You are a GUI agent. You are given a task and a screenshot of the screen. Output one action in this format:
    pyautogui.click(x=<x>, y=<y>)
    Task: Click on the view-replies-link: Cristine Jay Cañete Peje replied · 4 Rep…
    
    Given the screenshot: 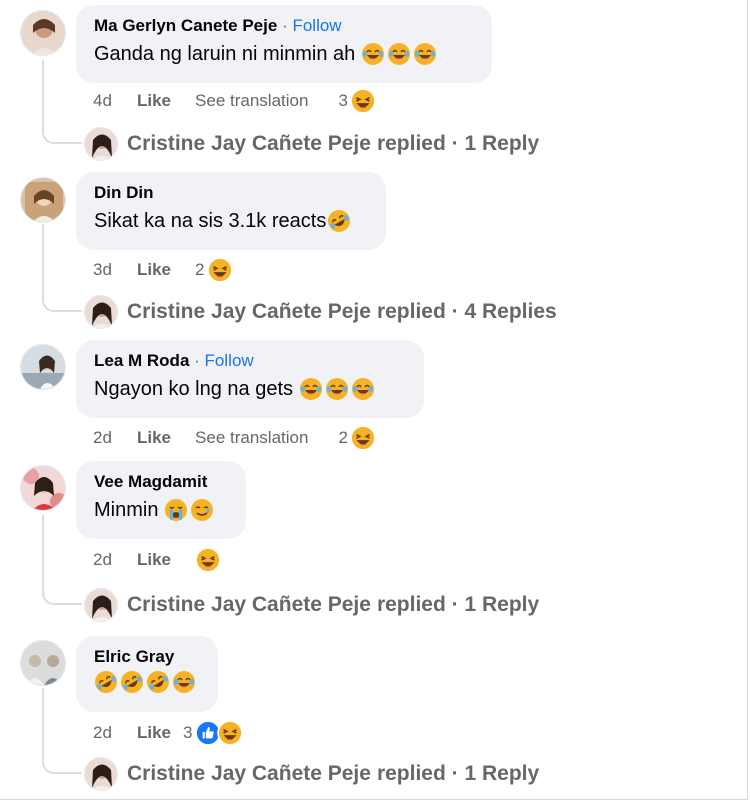 What is the action you would take?
    pyautogui.click(x=320, y=312)
    